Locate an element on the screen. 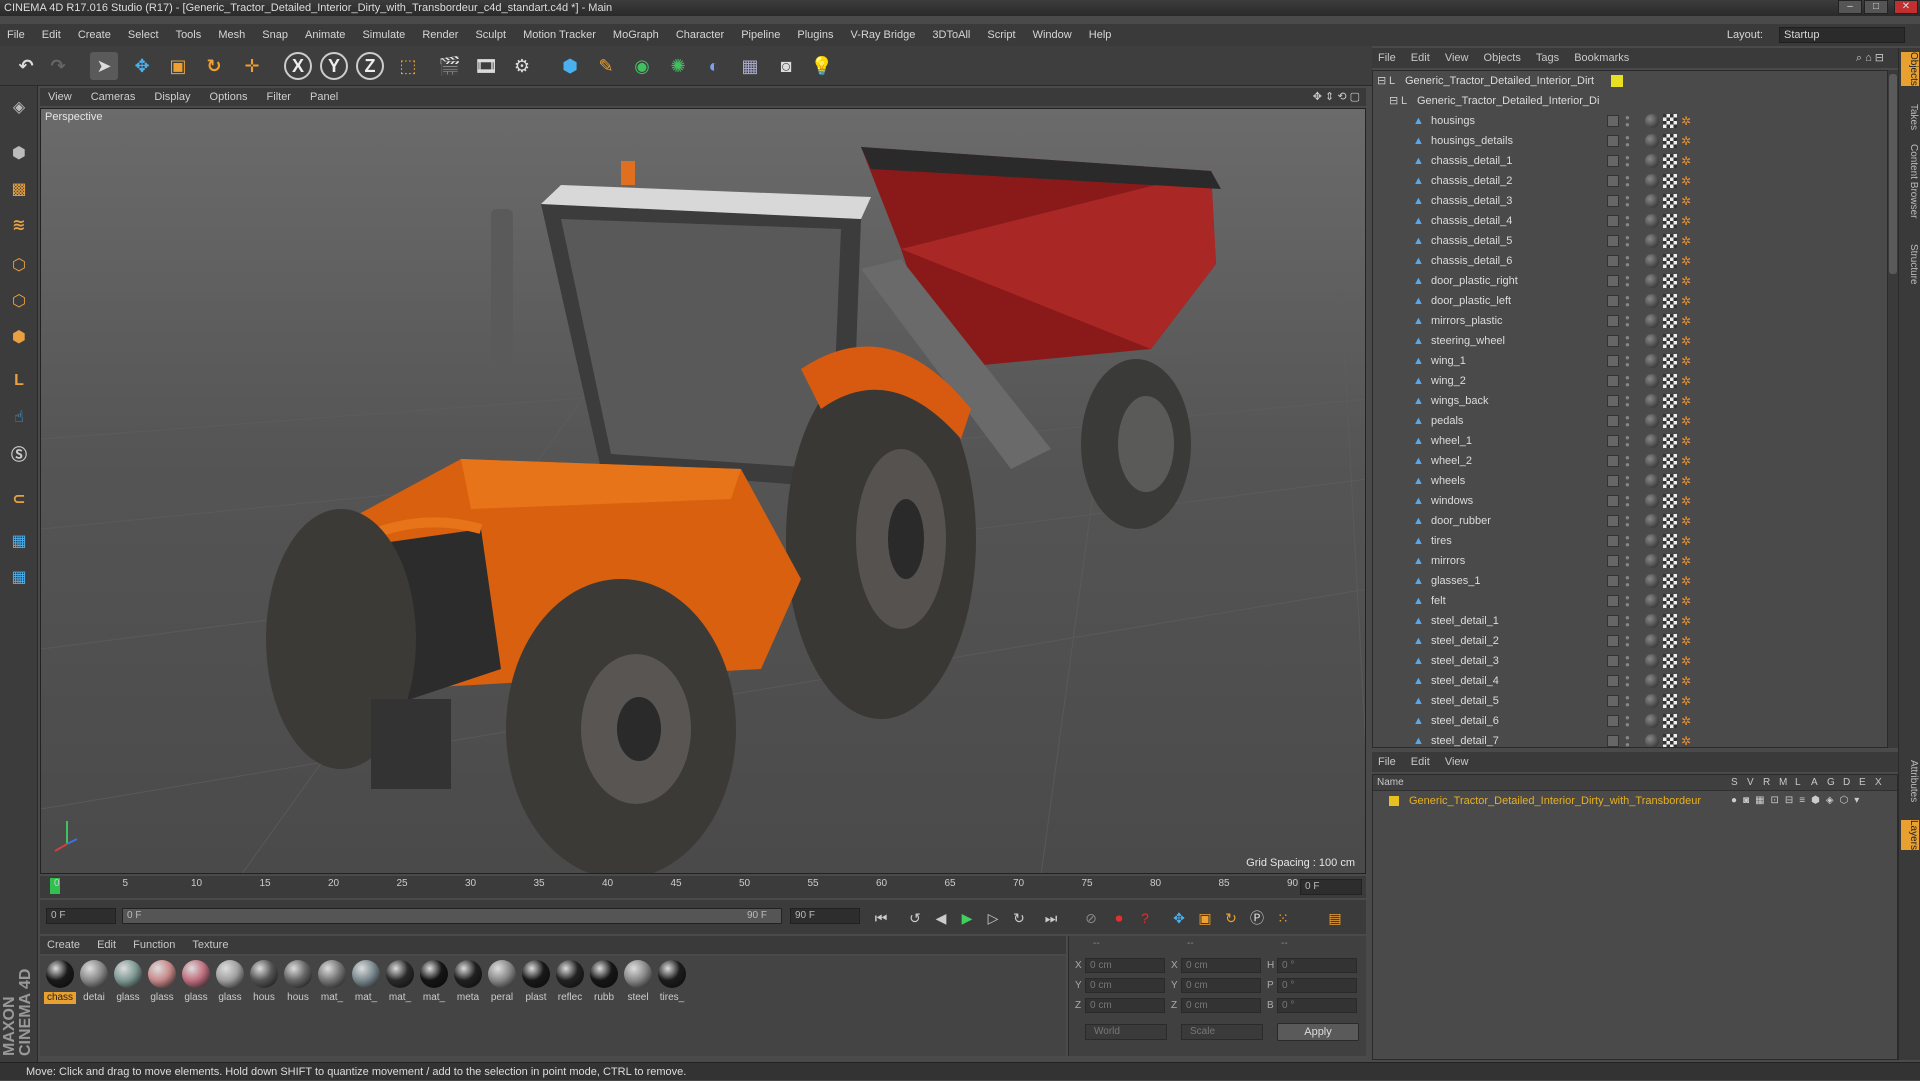 The height and width of the screenshot is (1081, 1920). material-swatch: reflec is located at coordinates (570, 982).